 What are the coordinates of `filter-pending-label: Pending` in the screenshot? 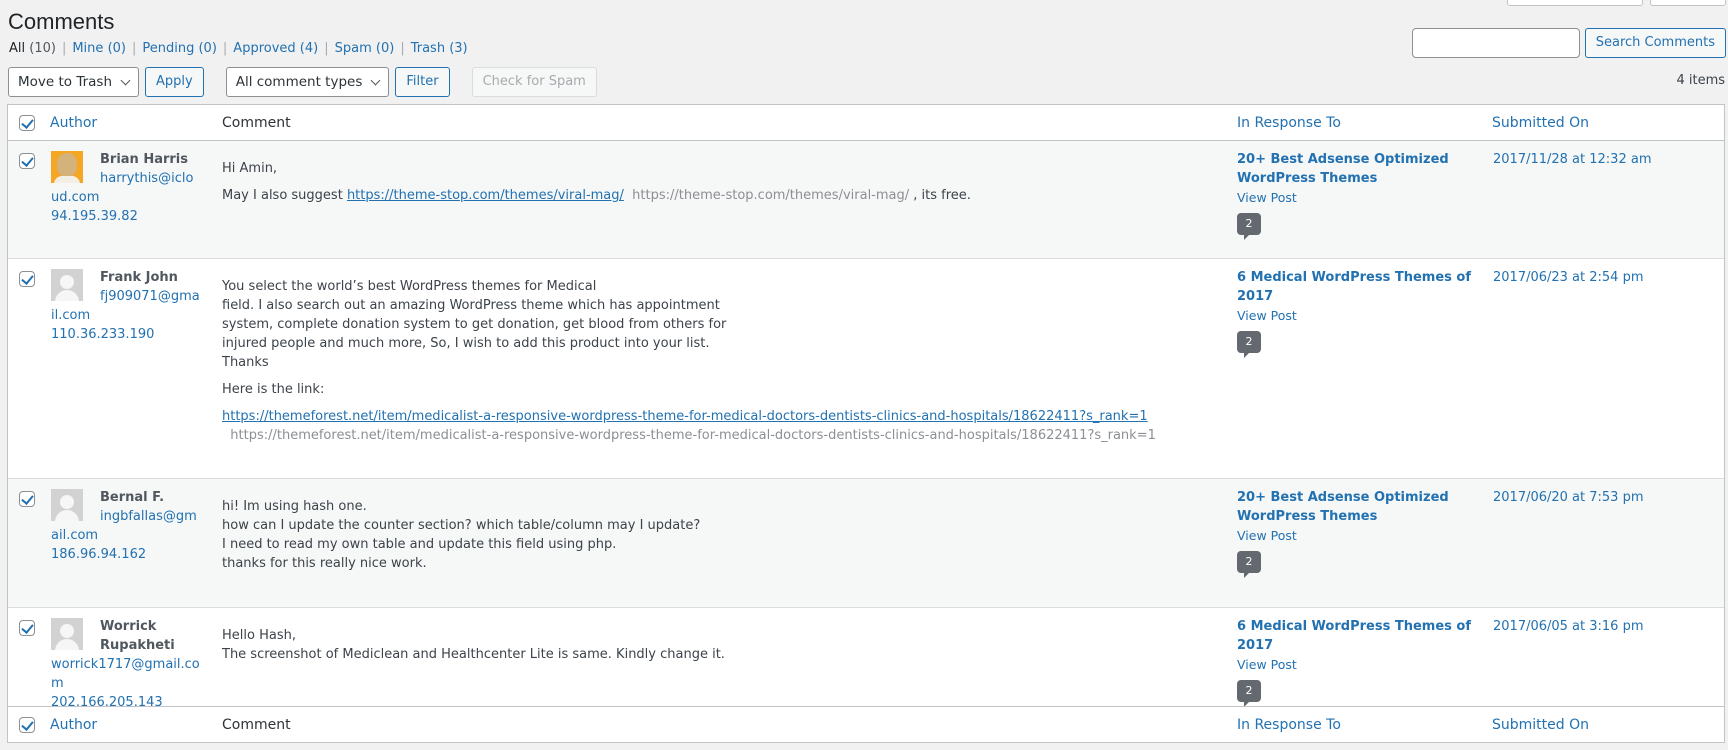 It's located at (168, 48).